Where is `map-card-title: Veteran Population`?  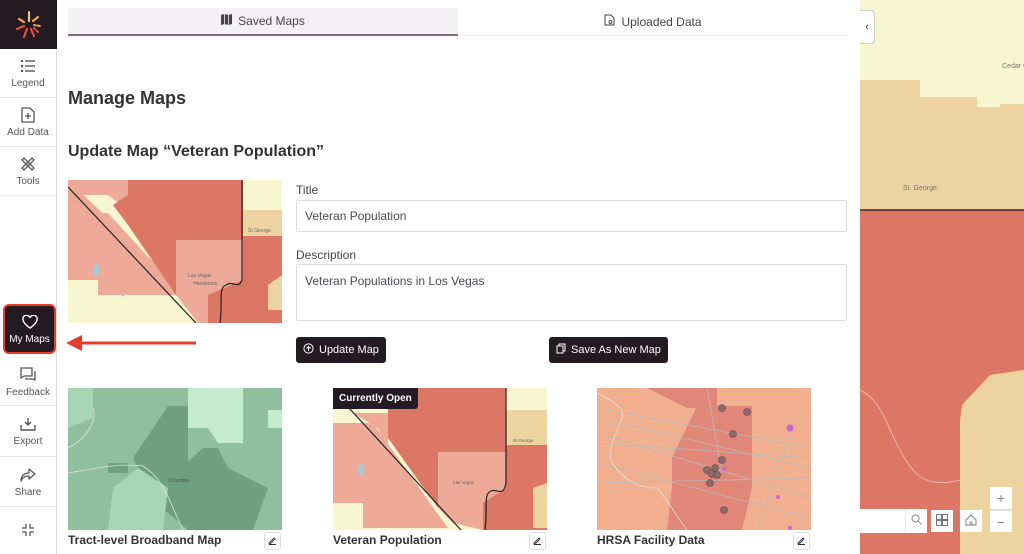 map-card-title: Veteran Population is located at coordinates (387, 540).